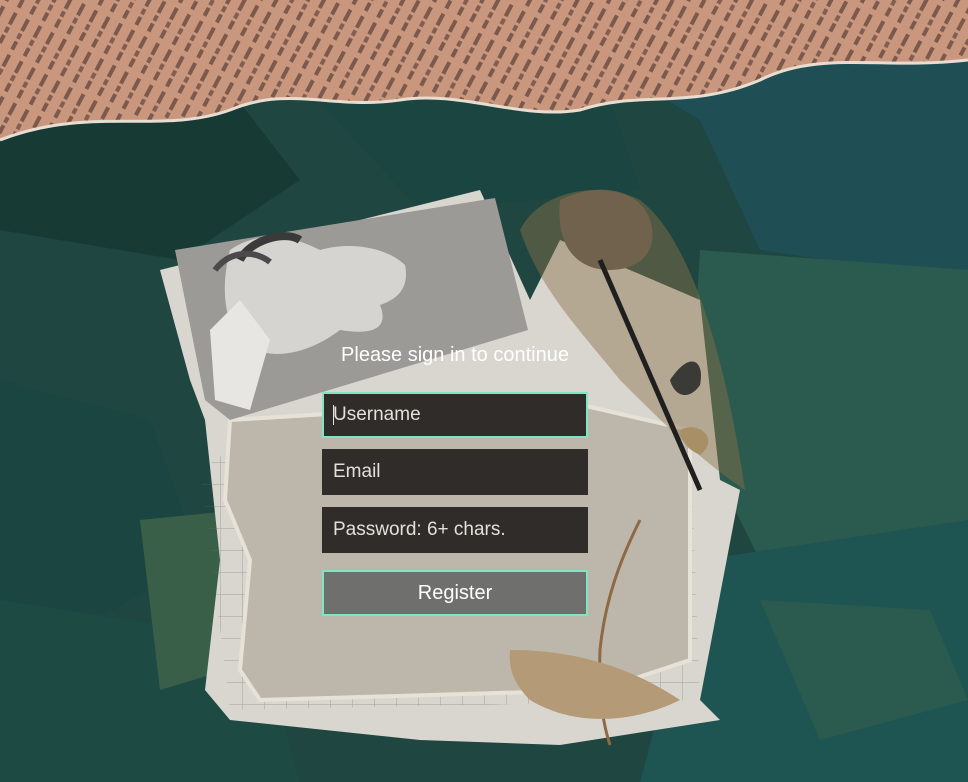 The width and height of the screenshot is (968, 782). Describe the element at coordinates (455, 355) in the screenshot. I see `form-heading: Please sign in to continue` at that location.